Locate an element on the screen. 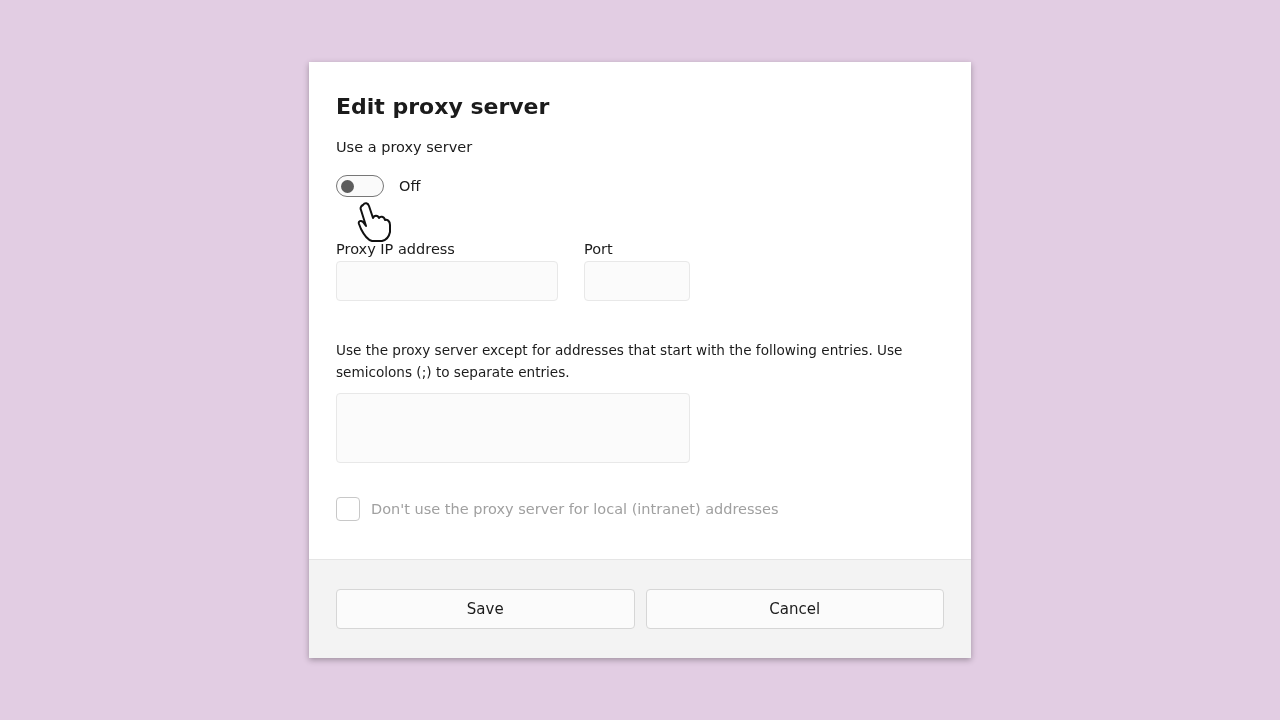  exceptions-description: Use the proxy server except for addresses that start with the following entries. Use semicolons (;) to separate entries. is located at coordinates (620, 361).